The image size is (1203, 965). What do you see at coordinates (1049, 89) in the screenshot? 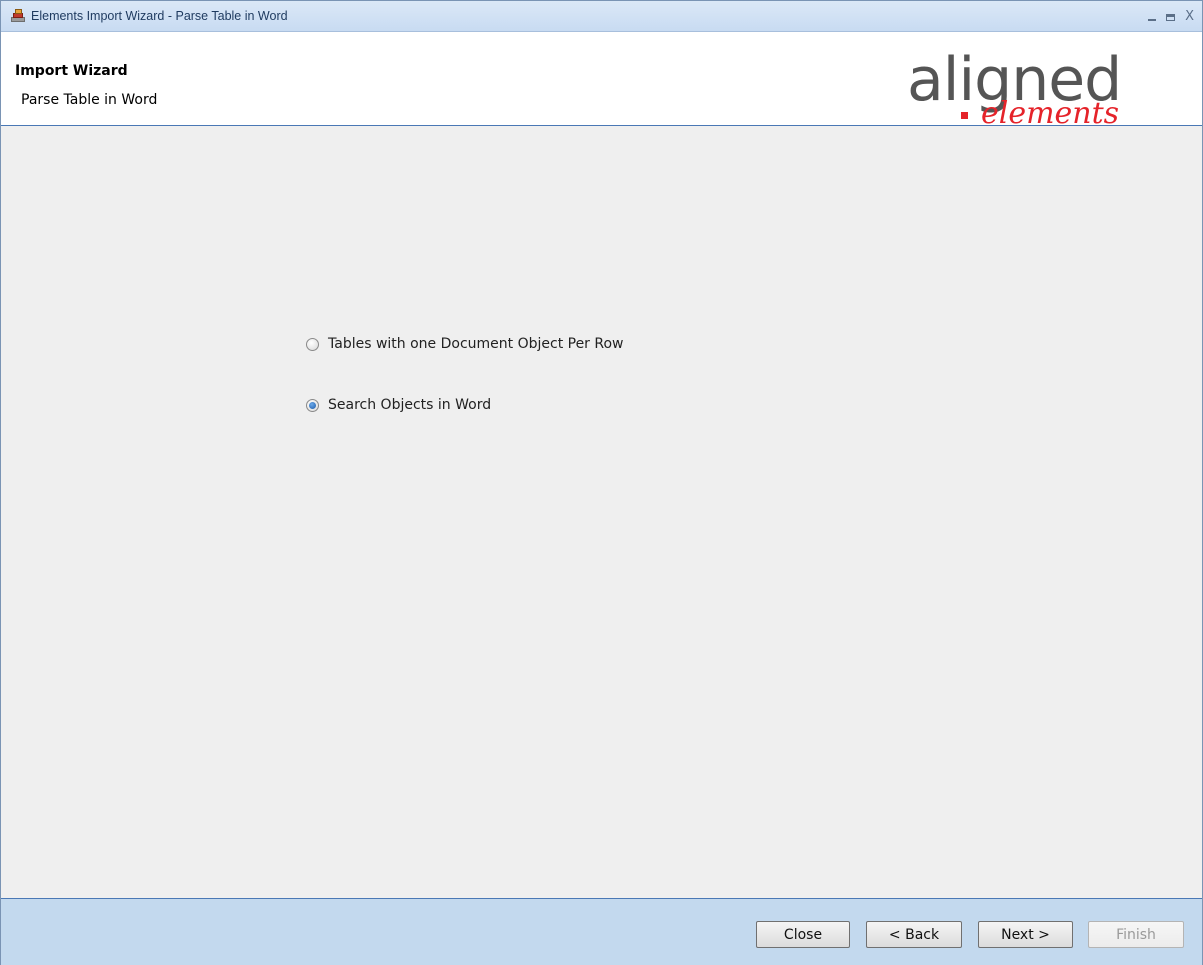
I see `aligned-elements-logo: aligned elements` at bounding box center [1049, 89].